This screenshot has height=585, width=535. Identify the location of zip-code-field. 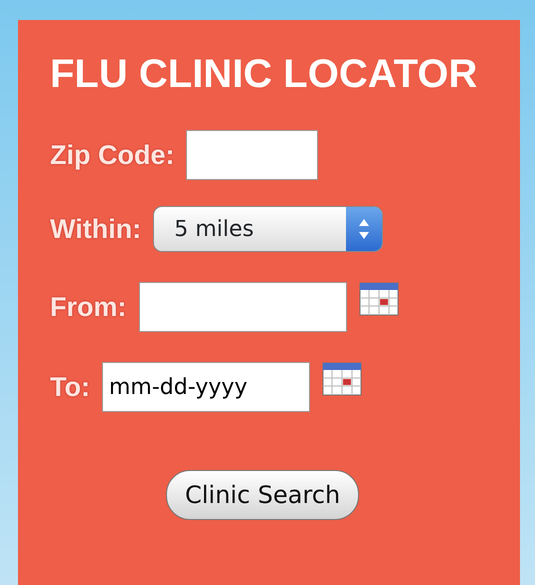
(252, 155).